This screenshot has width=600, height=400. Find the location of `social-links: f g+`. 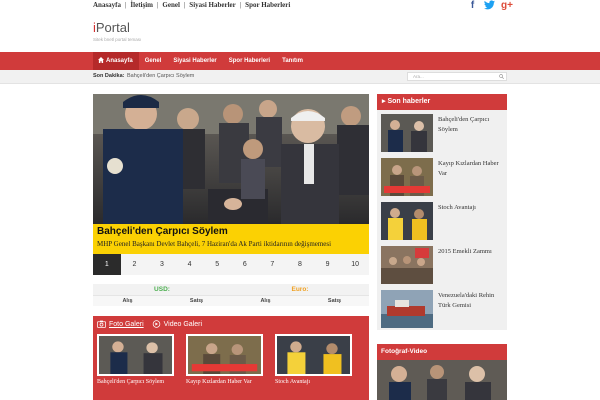

social-links: f g+ is located at coordinates (490, 5).